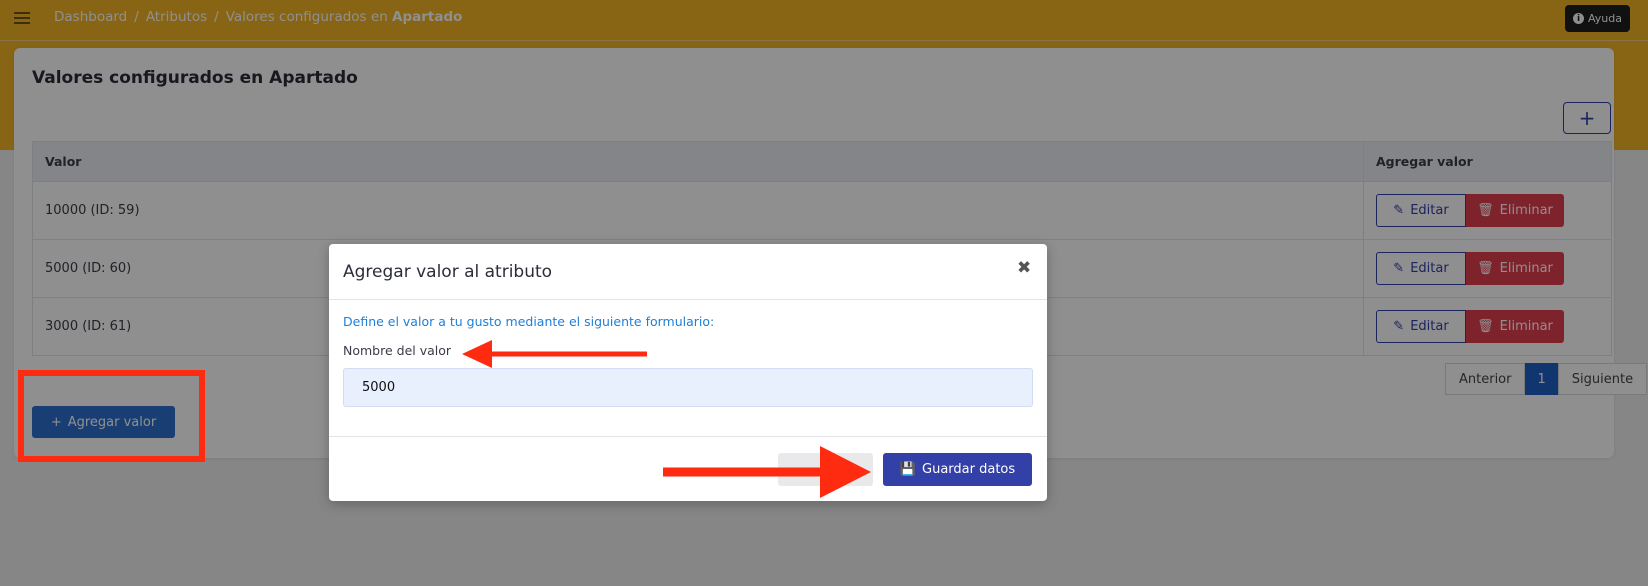  What do you see at coordinates (969, 469) in the screenshot?
I see `save-label: Guardar datos` at bounding box center [969, 469].